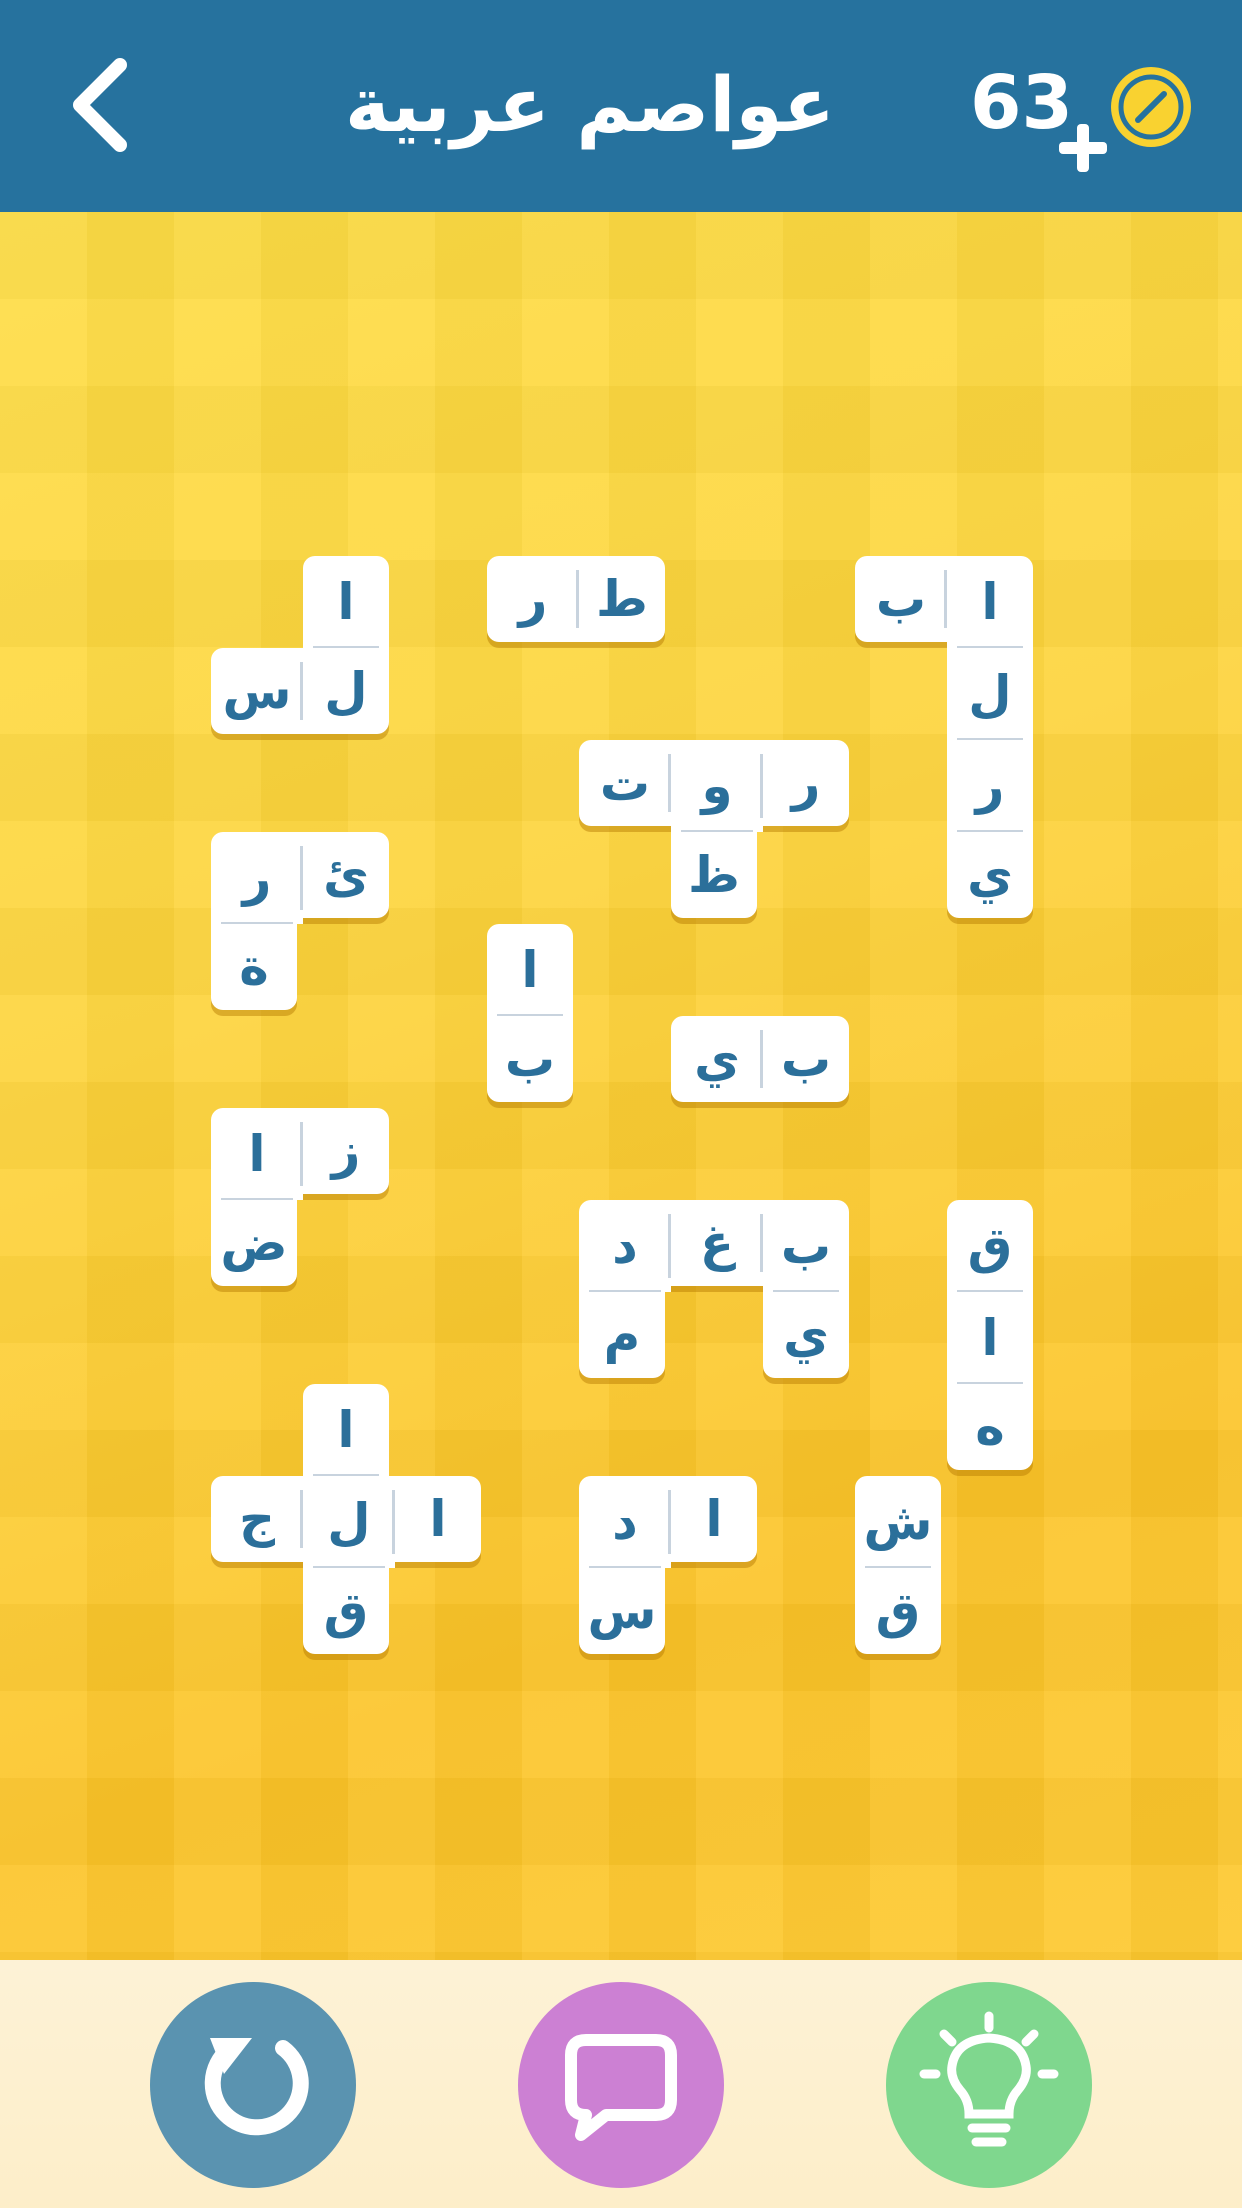 This screenshot has width=1242, height=2208. I want to click on coin-icon, so click(1151, 107).